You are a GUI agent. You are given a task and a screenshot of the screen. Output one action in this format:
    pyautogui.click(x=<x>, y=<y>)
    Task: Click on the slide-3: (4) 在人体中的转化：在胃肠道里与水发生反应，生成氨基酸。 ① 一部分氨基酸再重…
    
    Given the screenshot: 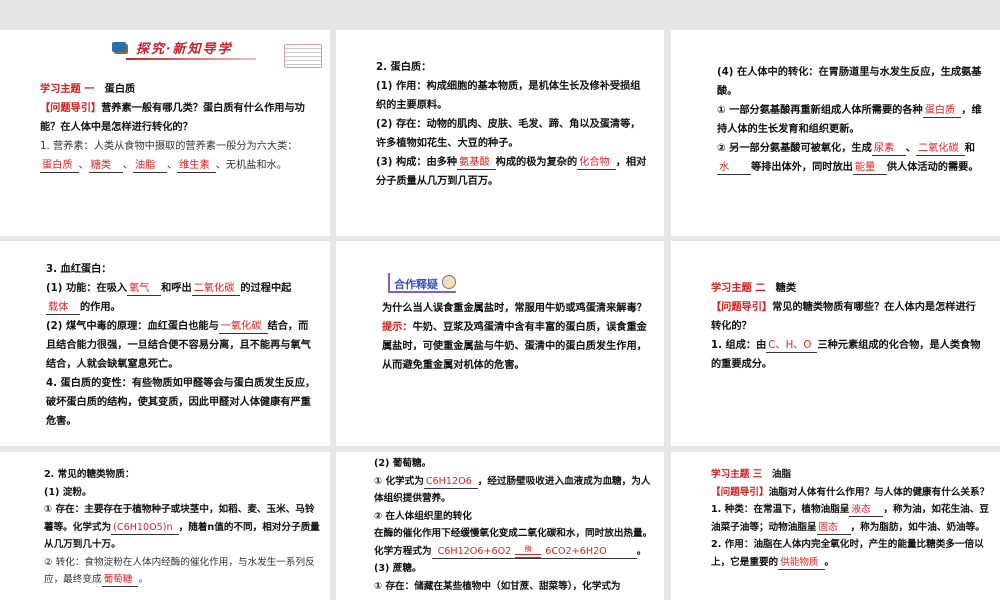 What is the action you would take?
    pyautogui.click(x=835, y=133)
    